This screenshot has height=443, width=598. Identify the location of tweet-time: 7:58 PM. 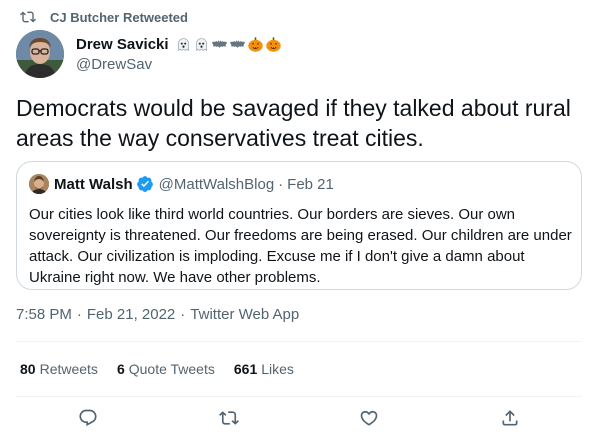
(44, 314).